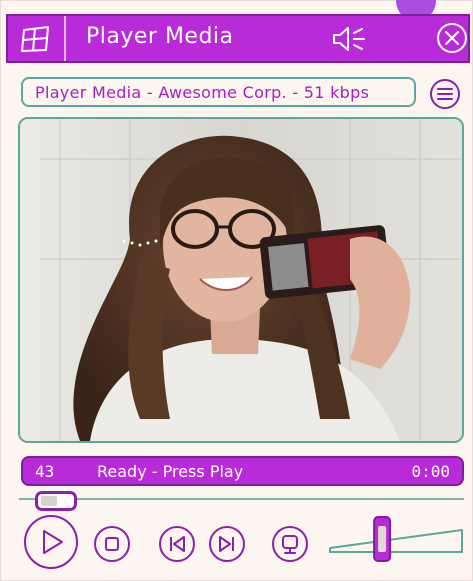 The width and height of the screenshot is (473, 581). What do you see at coordinates (45, 471) in the screenshot?
I see `track-number: 43` at bounding box center [45, 471].